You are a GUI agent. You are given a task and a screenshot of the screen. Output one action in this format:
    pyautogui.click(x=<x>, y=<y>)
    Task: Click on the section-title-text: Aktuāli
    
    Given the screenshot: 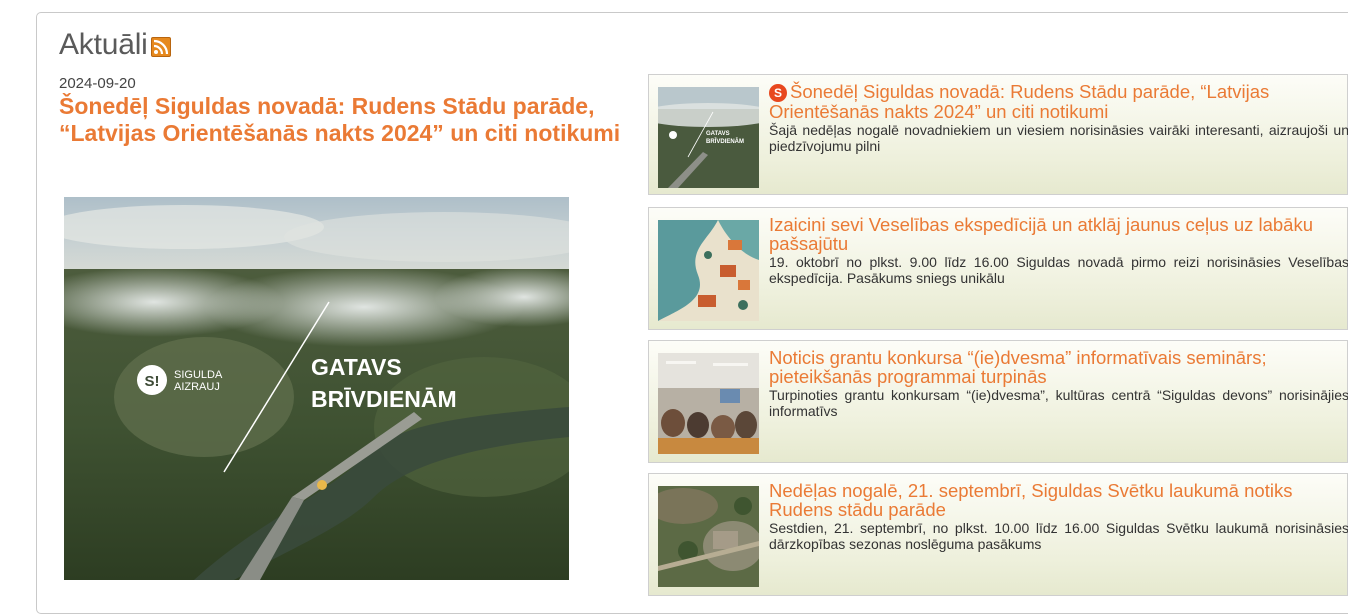 What is the action you would take?
    pyautogui.click(x=103, y=44)
    